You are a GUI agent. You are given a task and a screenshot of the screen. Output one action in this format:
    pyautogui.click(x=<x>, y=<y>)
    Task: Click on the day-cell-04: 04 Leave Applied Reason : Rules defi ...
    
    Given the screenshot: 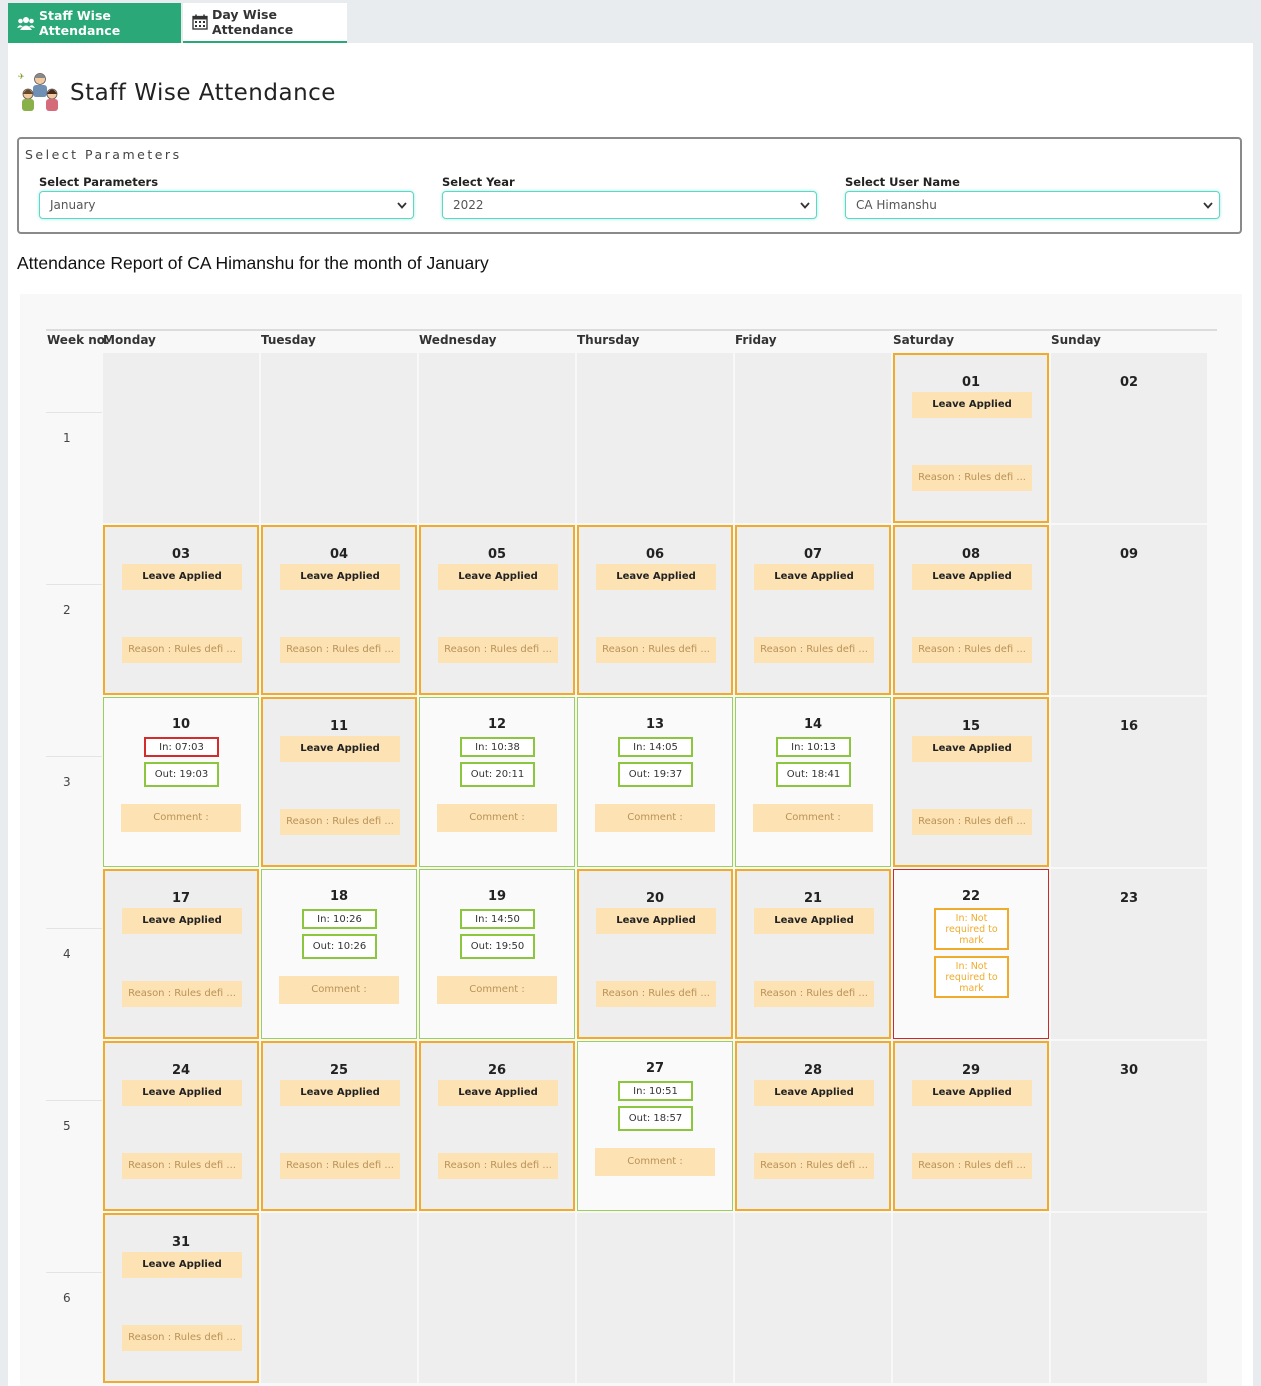 What is the action you would take?
    pyautogui.click(x=339, y=610)
    